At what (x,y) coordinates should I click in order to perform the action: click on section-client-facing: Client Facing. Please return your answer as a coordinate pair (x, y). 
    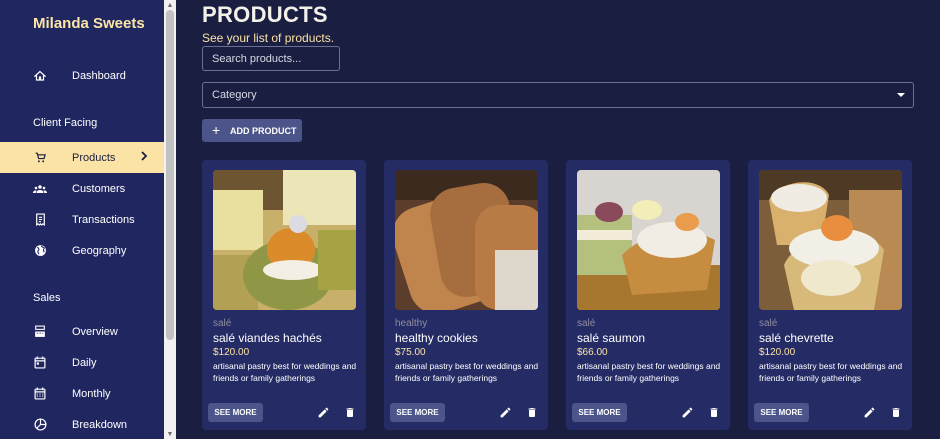
    Looking at the image, I should click on (65, 123).